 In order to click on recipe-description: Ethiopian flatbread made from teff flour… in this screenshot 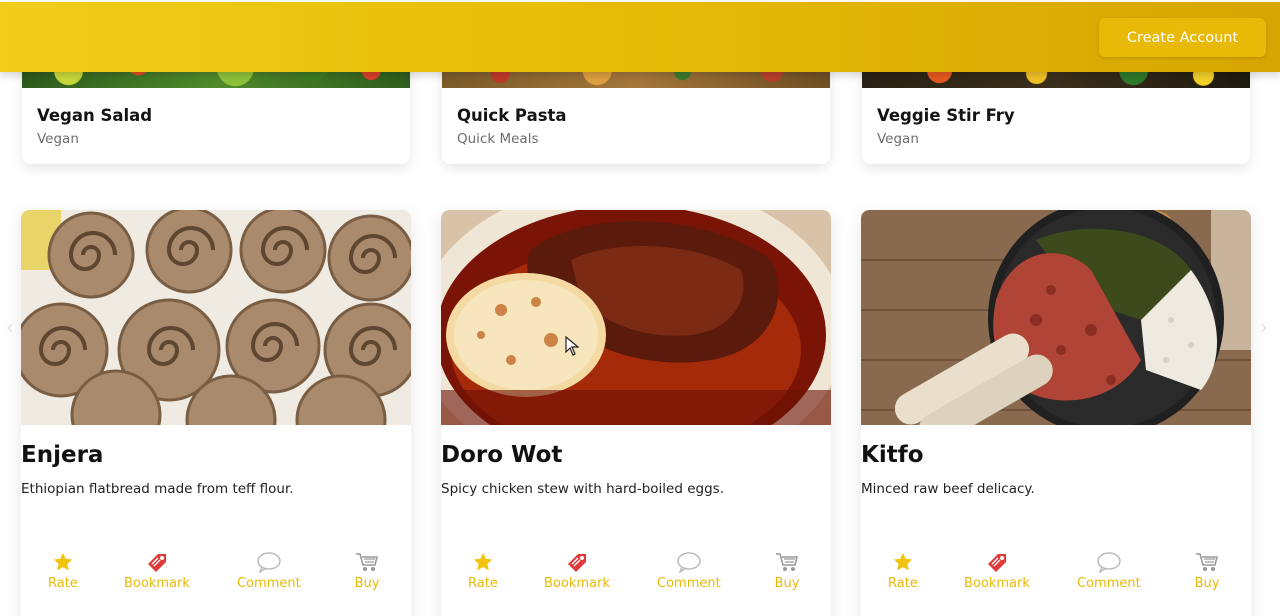, I will do `click(157, 489)`.